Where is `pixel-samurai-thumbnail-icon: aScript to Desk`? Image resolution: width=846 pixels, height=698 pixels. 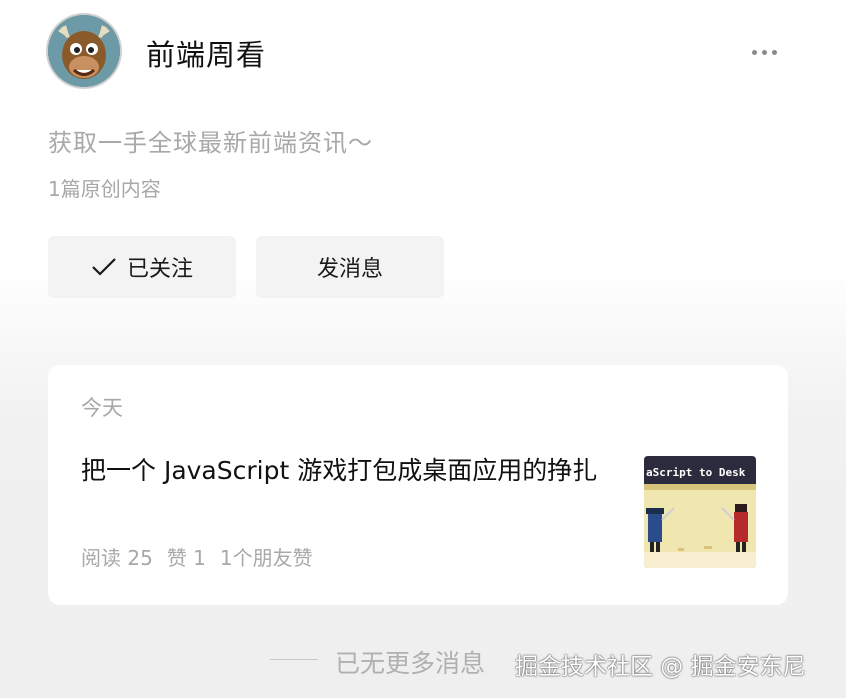 pixel-samurai-thumbnail-icon: aScript to Desk is located at coordinates (700, 512).